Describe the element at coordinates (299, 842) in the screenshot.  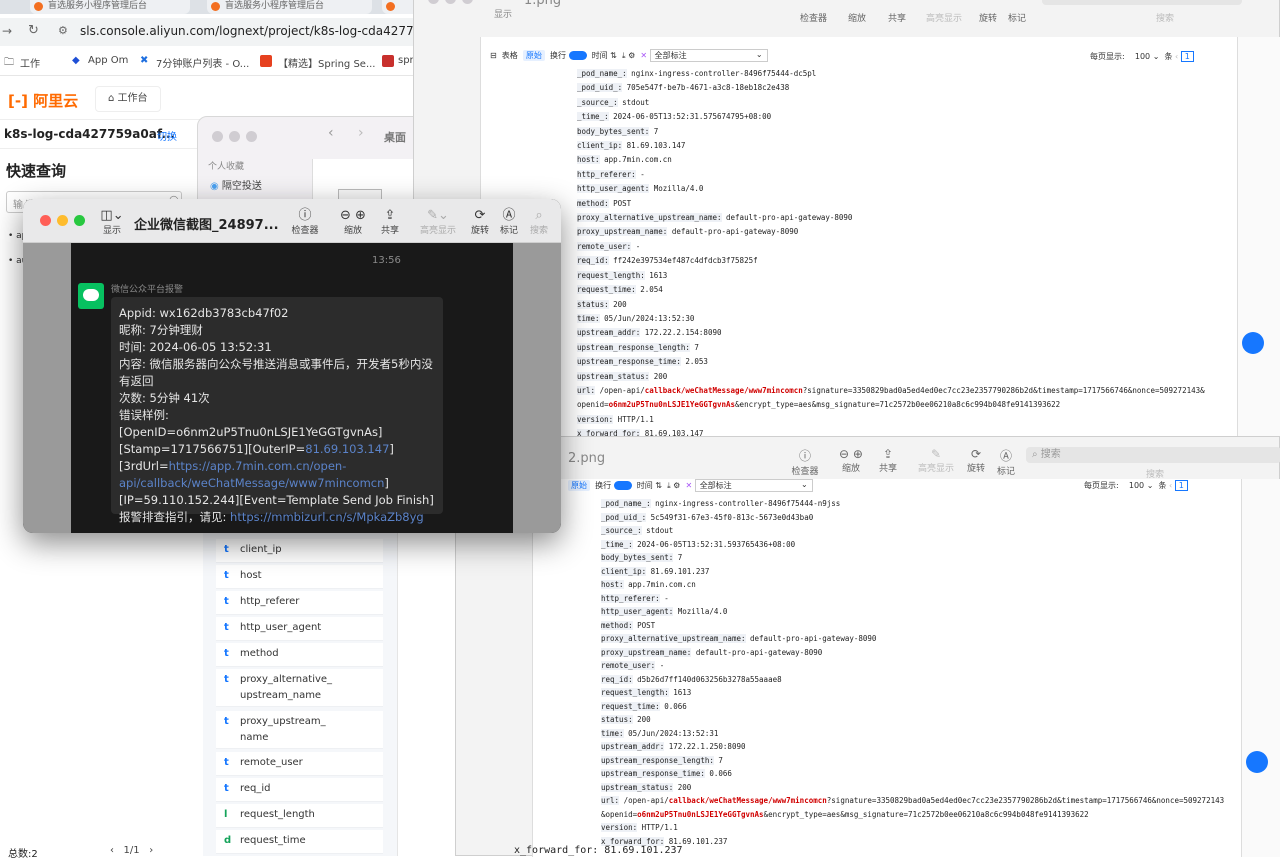
I see `field-request-time: d request_time` at that location.